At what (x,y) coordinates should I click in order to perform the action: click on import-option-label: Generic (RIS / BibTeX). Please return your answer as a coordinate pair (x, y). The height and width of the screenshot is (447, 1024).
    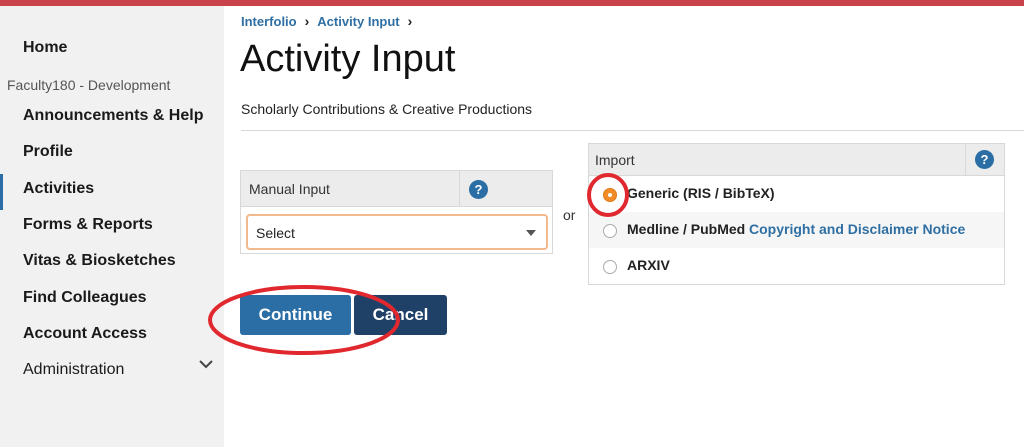
    Looking at the image, I should click on (701, 193).